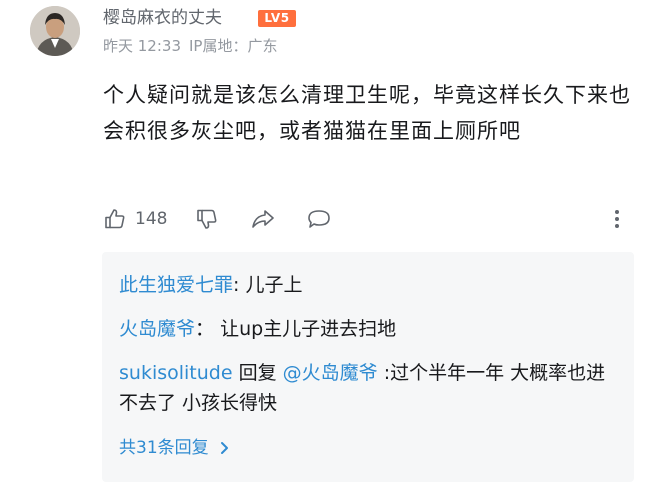 This screenshot has width=660, height=485. I want to click on more-replies-label: 共31条回复, so click(164, 448).